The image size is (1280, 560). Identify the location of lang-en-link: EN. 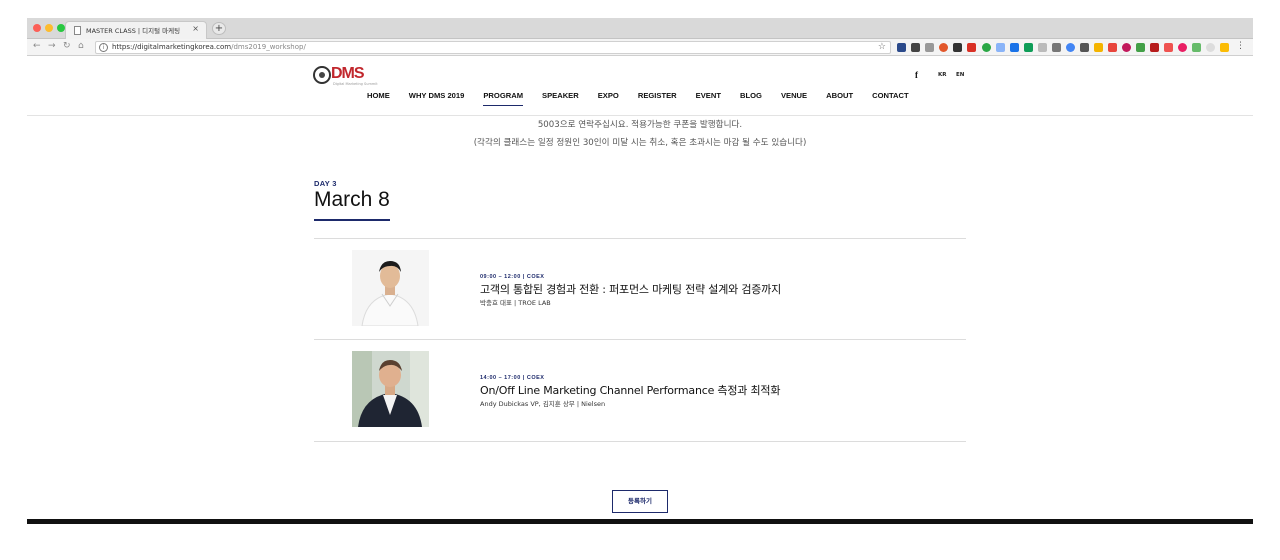
(960, 75).